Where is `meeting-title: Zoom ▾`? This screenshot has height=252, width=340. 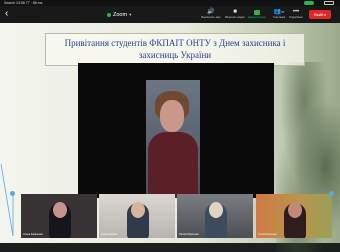
meeting-title: Zoom ▾ is located at coordinates (119, 15).